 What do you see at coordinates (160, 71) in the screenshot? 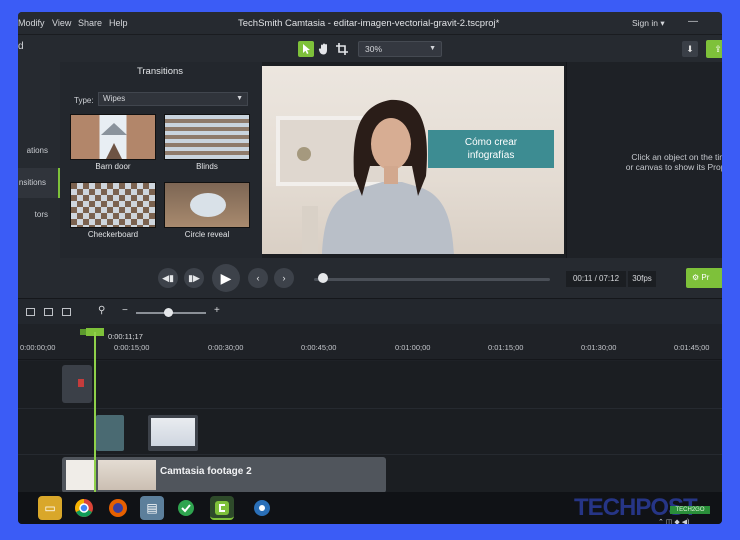
I see `panel-title: Transitions` at bounding box center [160, 71].